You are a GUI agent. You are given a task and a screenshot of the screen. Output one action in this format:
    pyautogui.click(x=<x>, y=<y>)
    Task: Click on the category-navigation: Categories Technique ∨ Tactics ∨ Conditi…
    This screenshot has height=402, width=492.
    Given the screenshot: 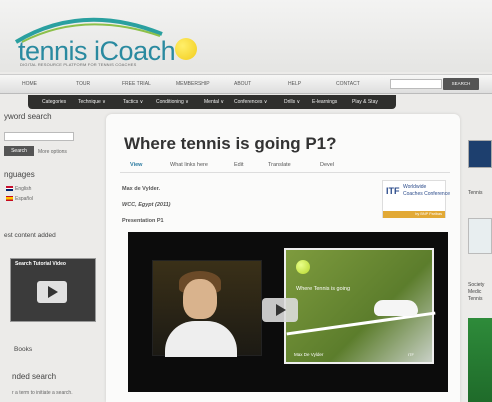 What is the action you would take?
    pyautogui.click(x=212, y=102)
    